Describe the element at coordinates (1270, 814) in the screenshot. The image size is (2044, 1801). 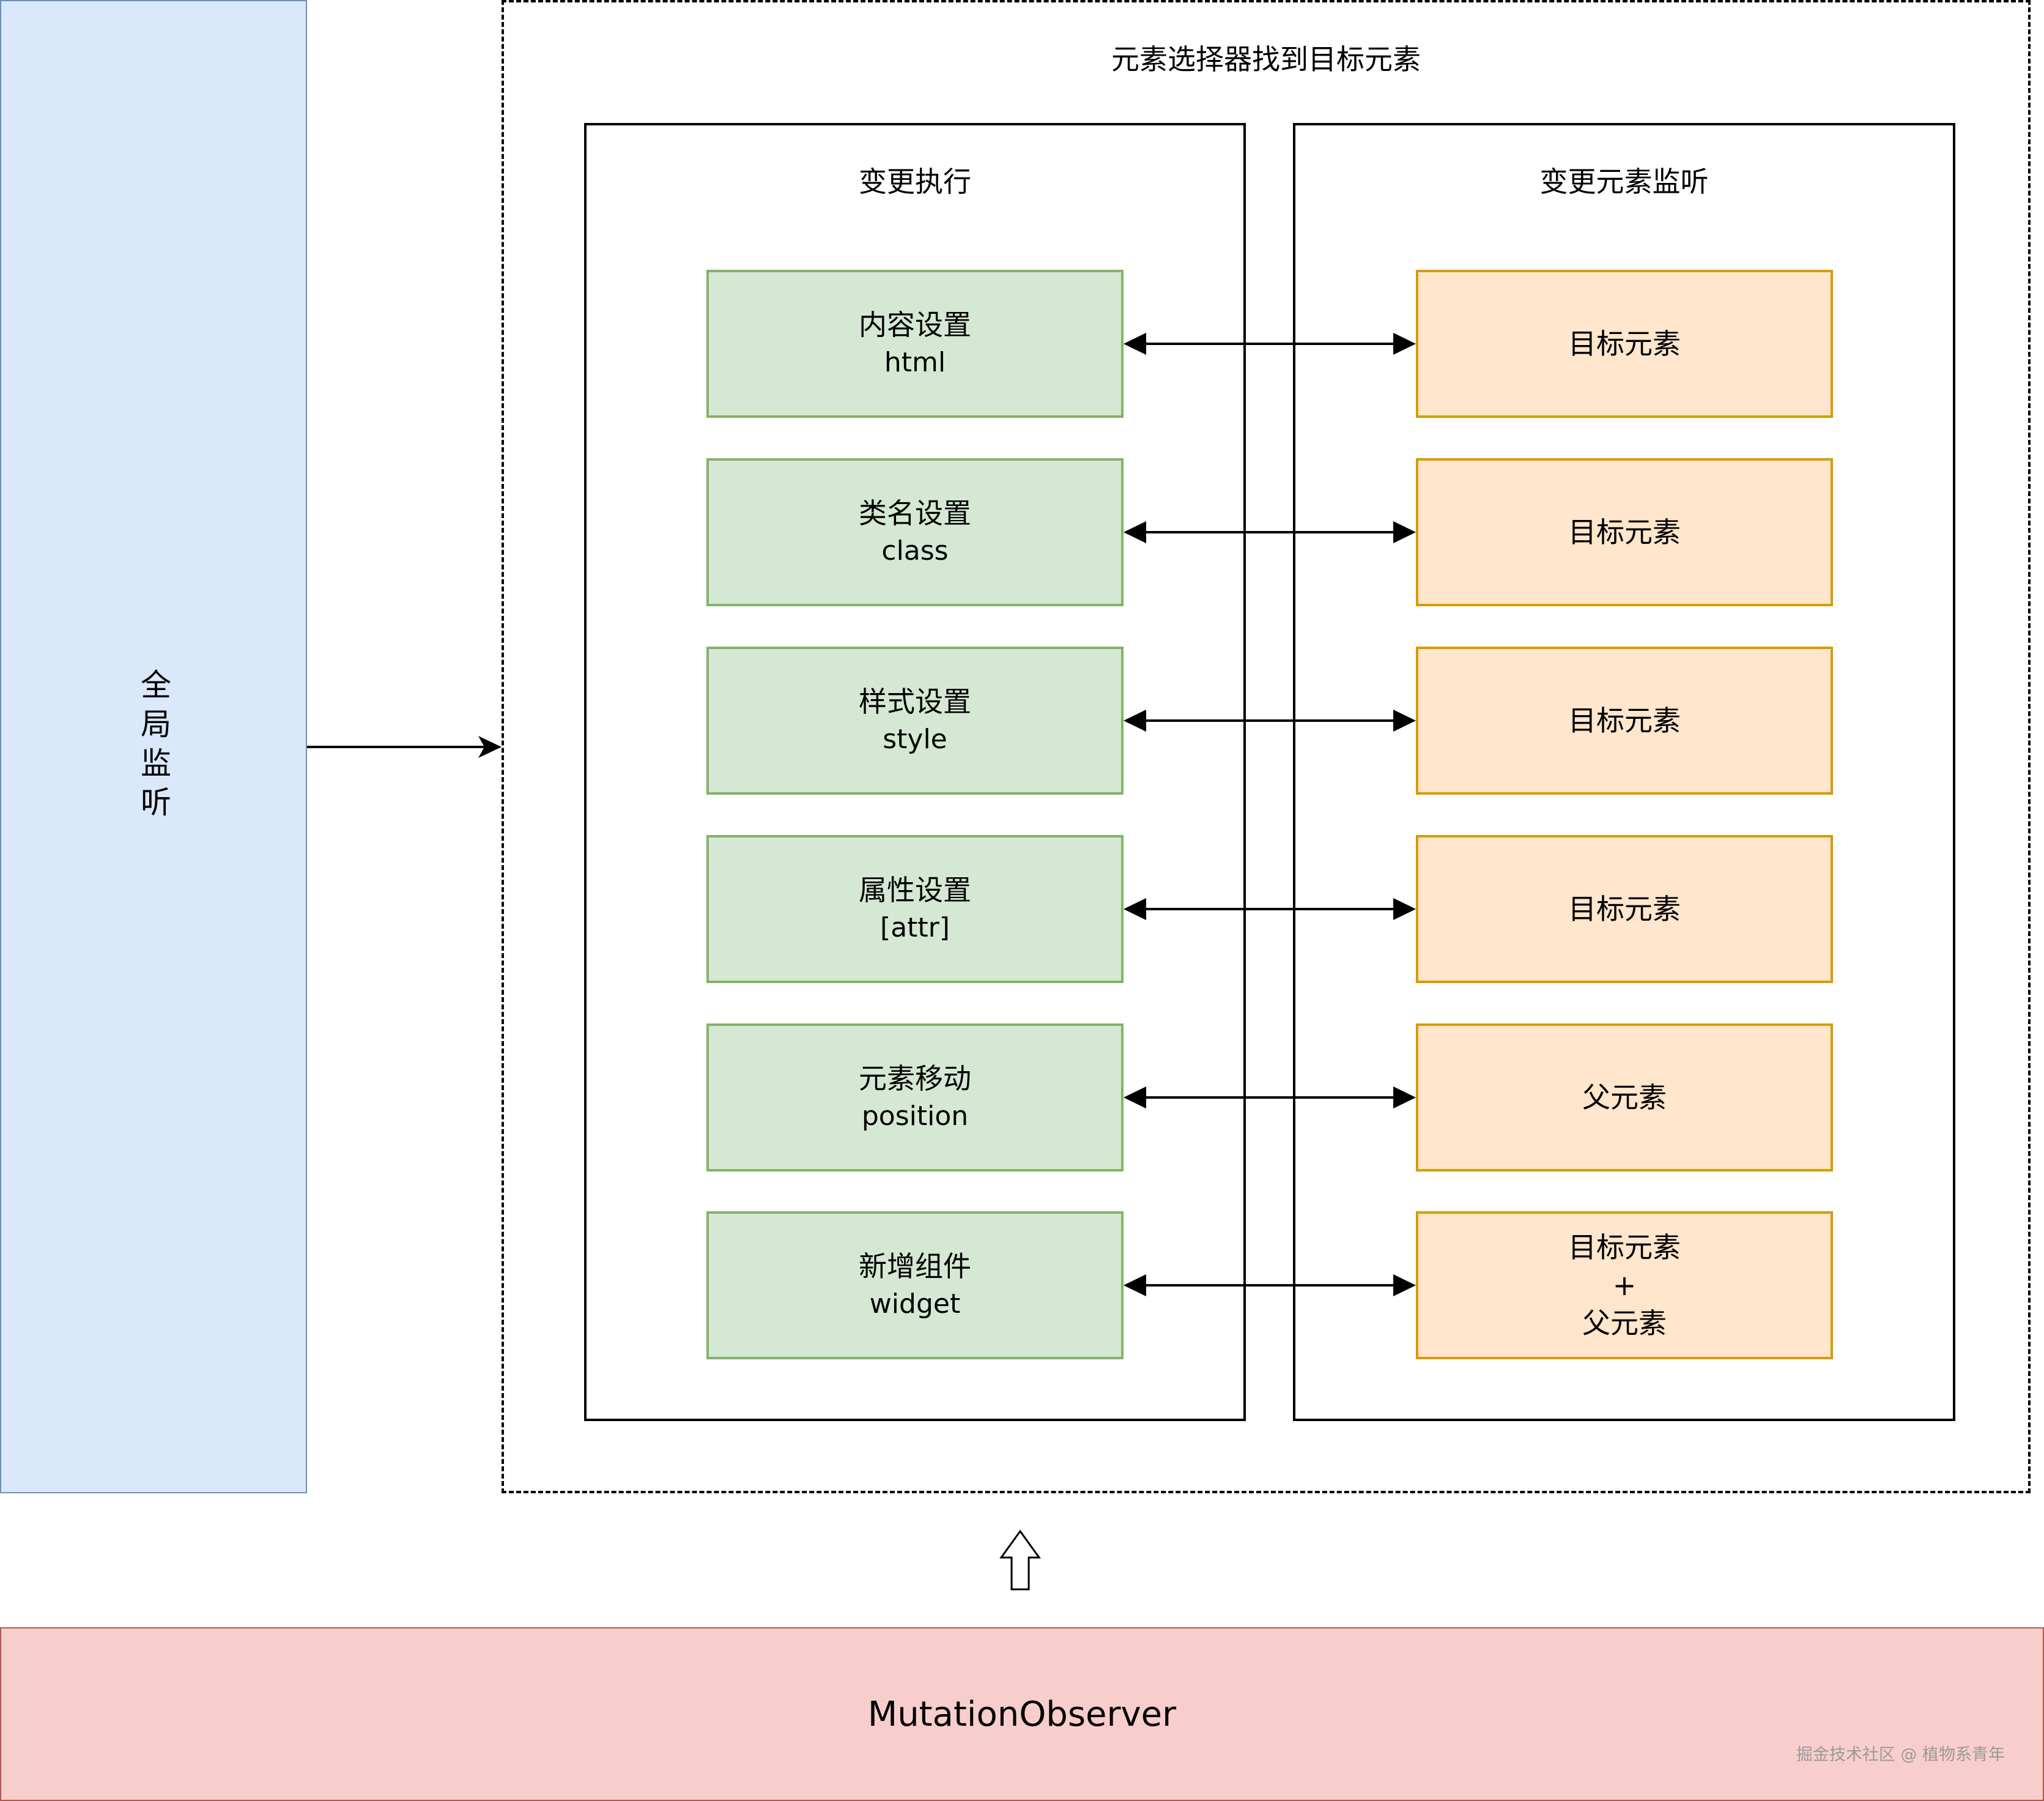
I see `bidirectional-arrows` at that location.